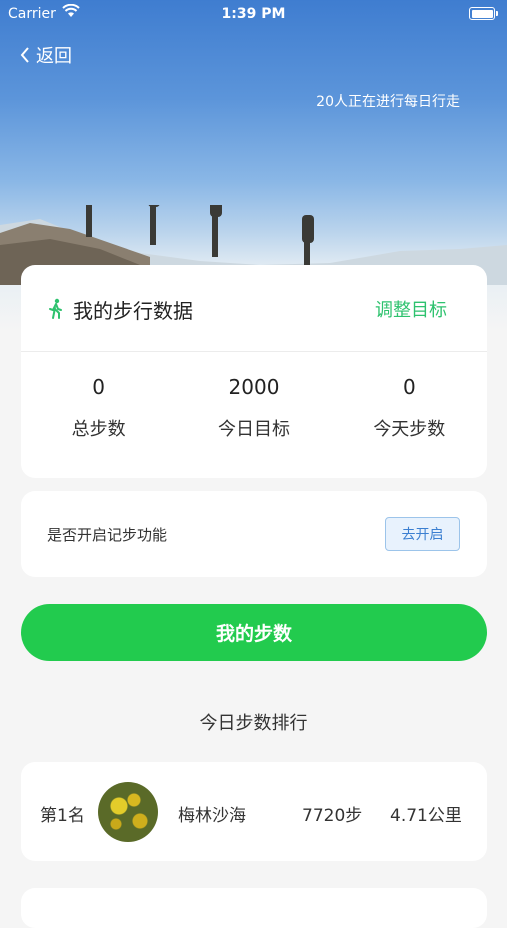  I want to click on stat-today-goal: 2000 今日目标, so click(253, 408).